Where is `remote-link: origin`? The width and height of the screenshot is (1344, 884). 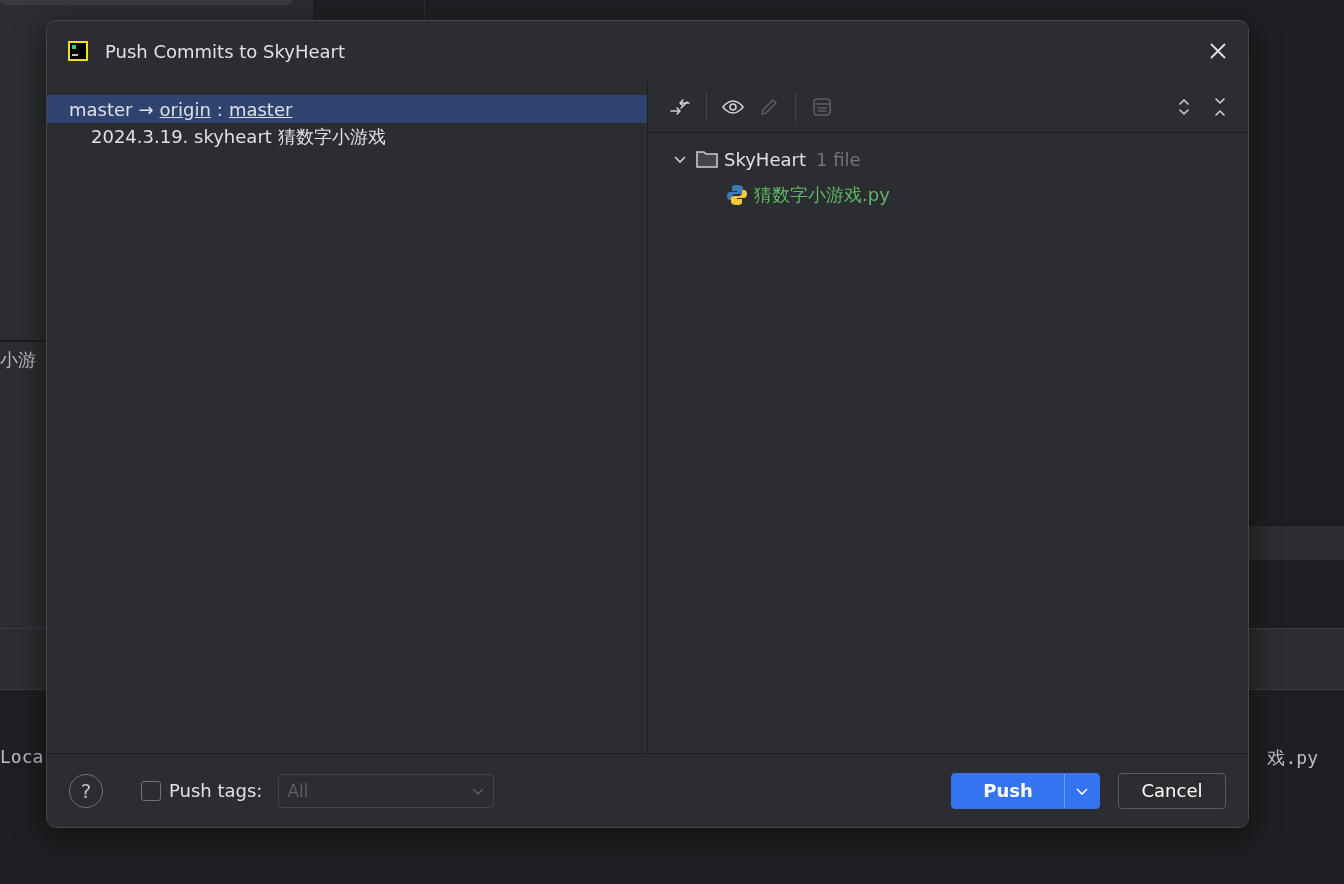
remote-link: origin is located at coordinates (185, 109).